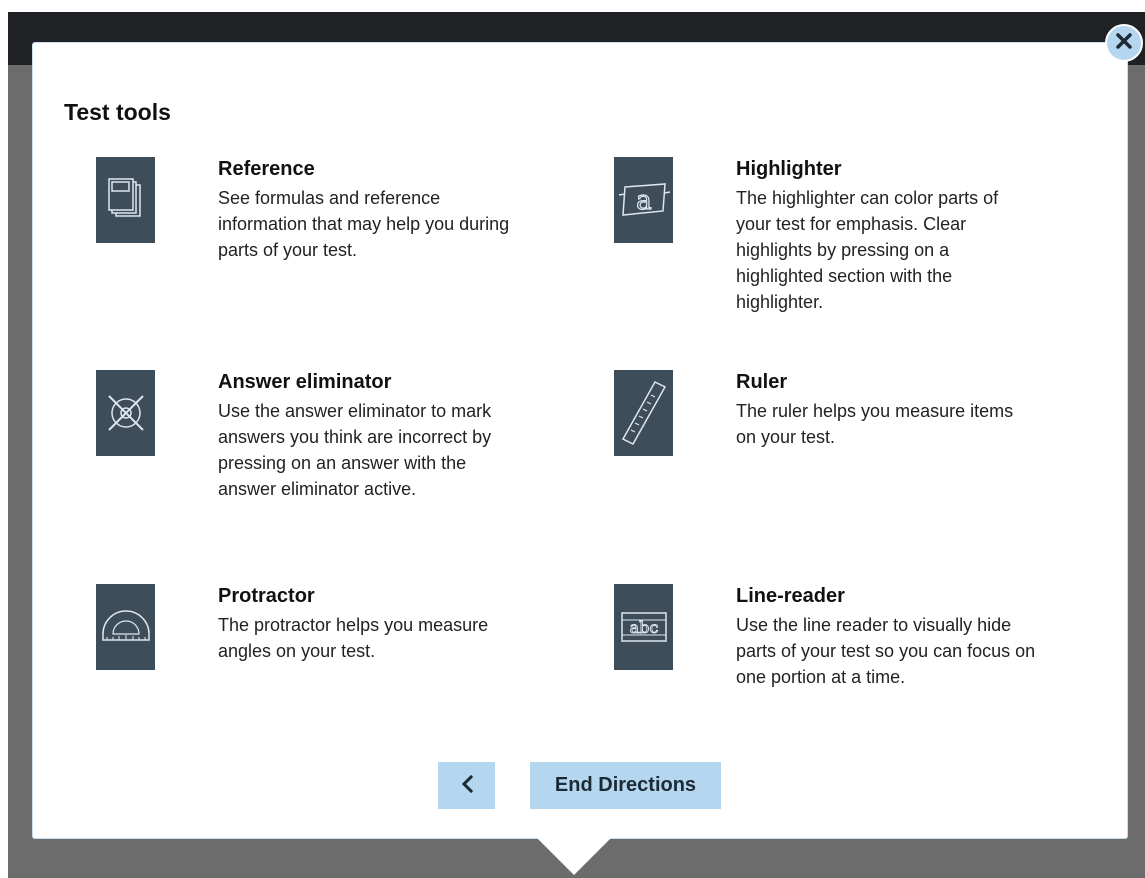 This screenshot has width=1145, height=878. I want to click on dialog-title: Test tools, so click(117, 112).